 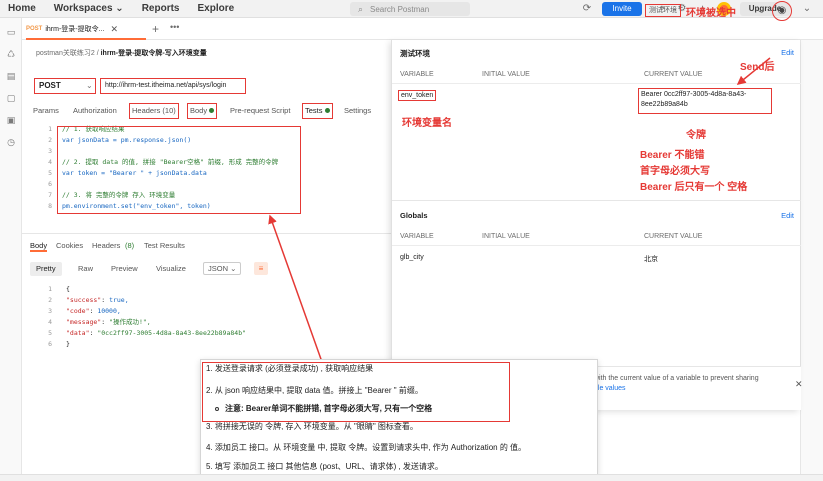 I want to click on tab-tests-label: Tests, so click(x=314, y=110).